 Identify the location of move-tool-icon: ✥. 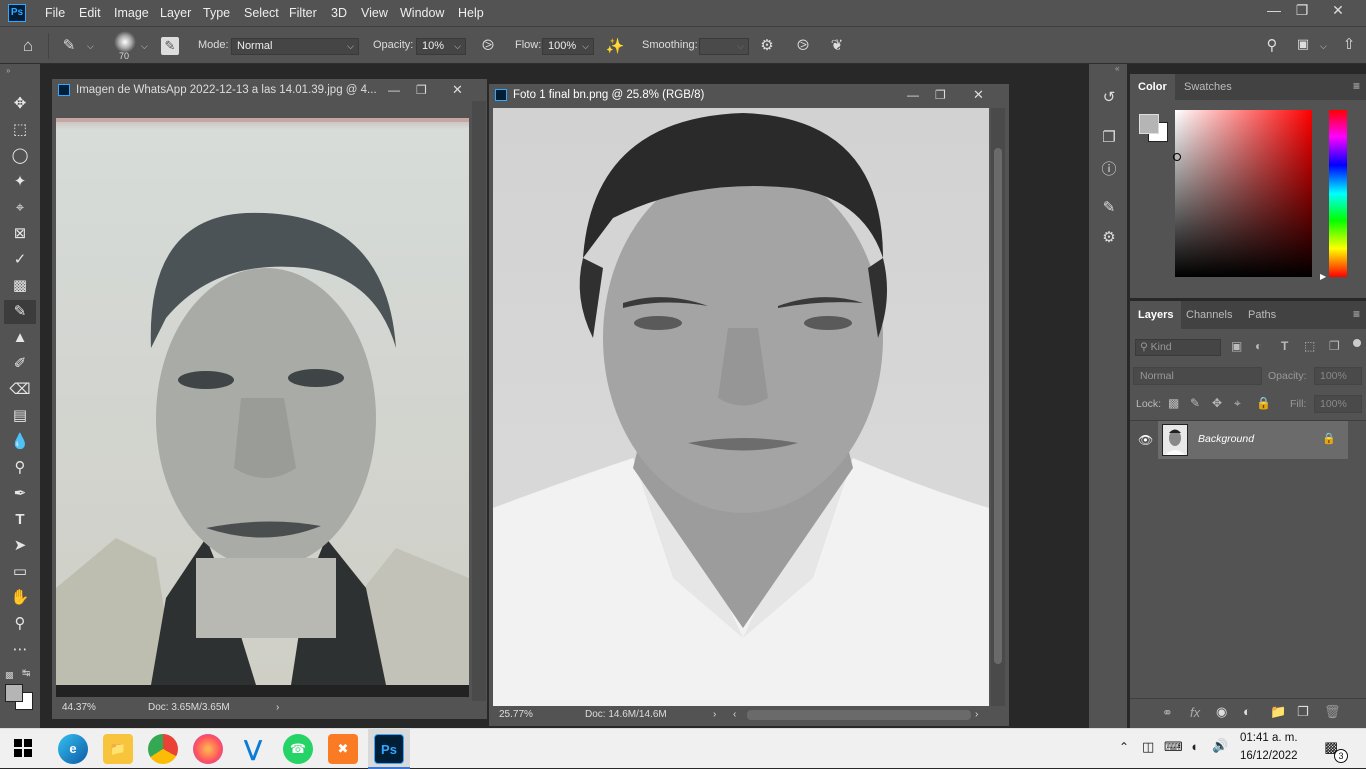
(20, 104).